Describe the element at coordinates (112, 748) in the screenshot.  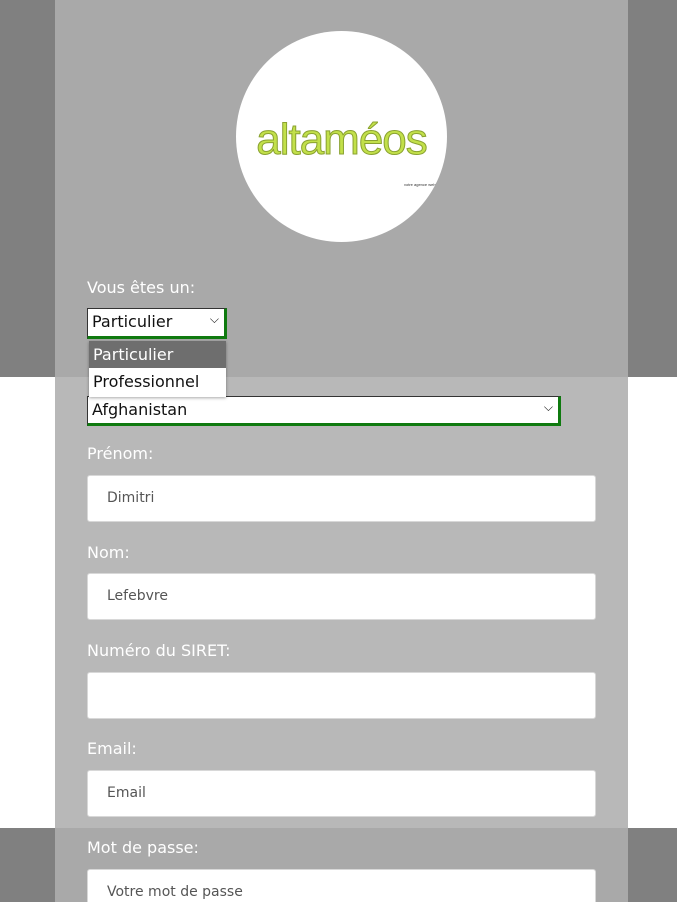
I see `email-label: Email:` at that location.